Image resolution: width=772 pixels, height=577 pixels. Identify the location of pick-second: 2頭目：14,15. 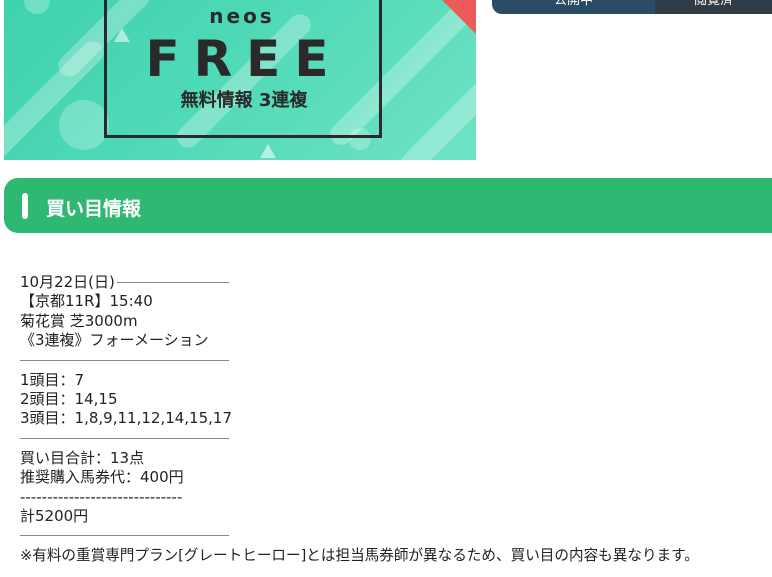
(69, 399).